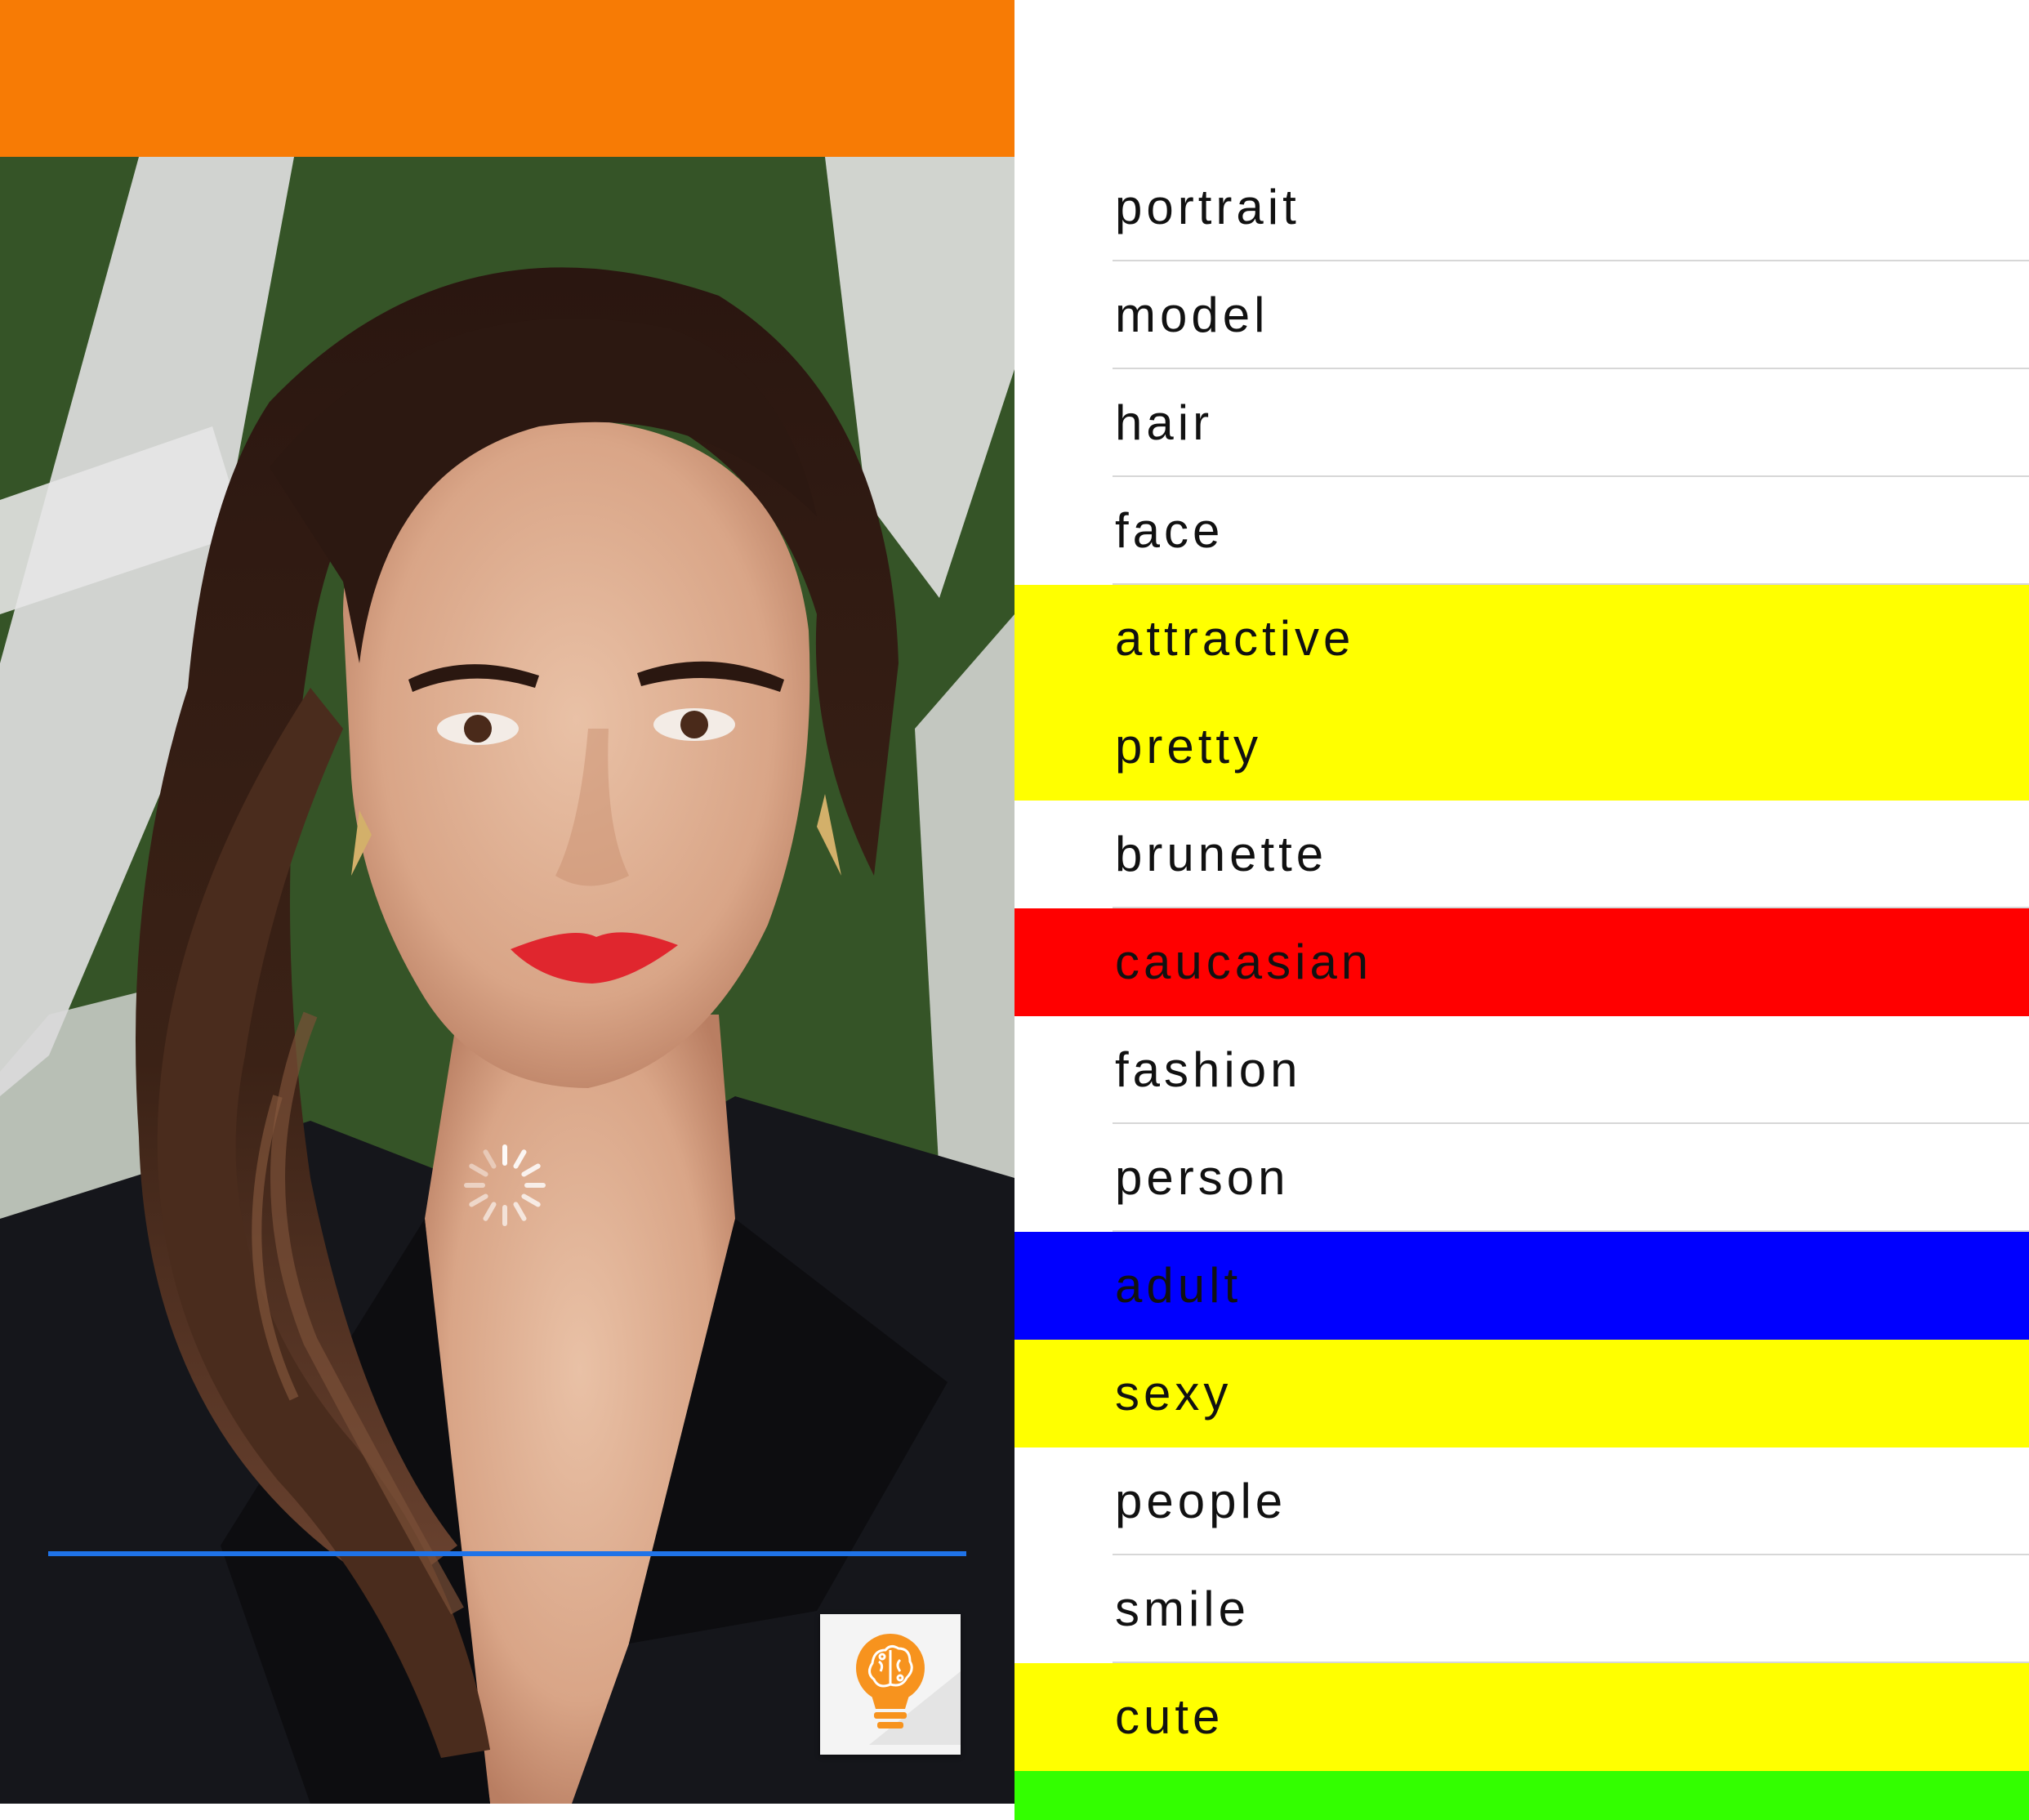 The height and width of the screenshot is (1820, 2029). I want to click on tag-label: adult, so click(1178, 1286).